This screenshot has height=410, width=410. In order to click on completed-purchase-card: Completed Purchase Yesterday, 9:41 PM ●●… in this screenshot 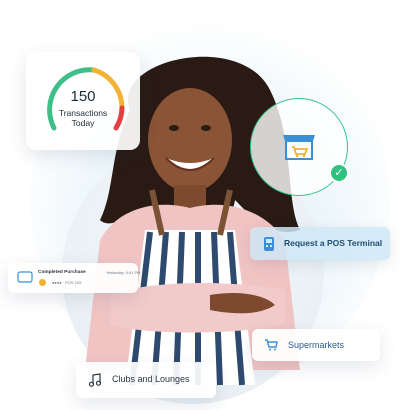, I will do `click(74, 278)`.